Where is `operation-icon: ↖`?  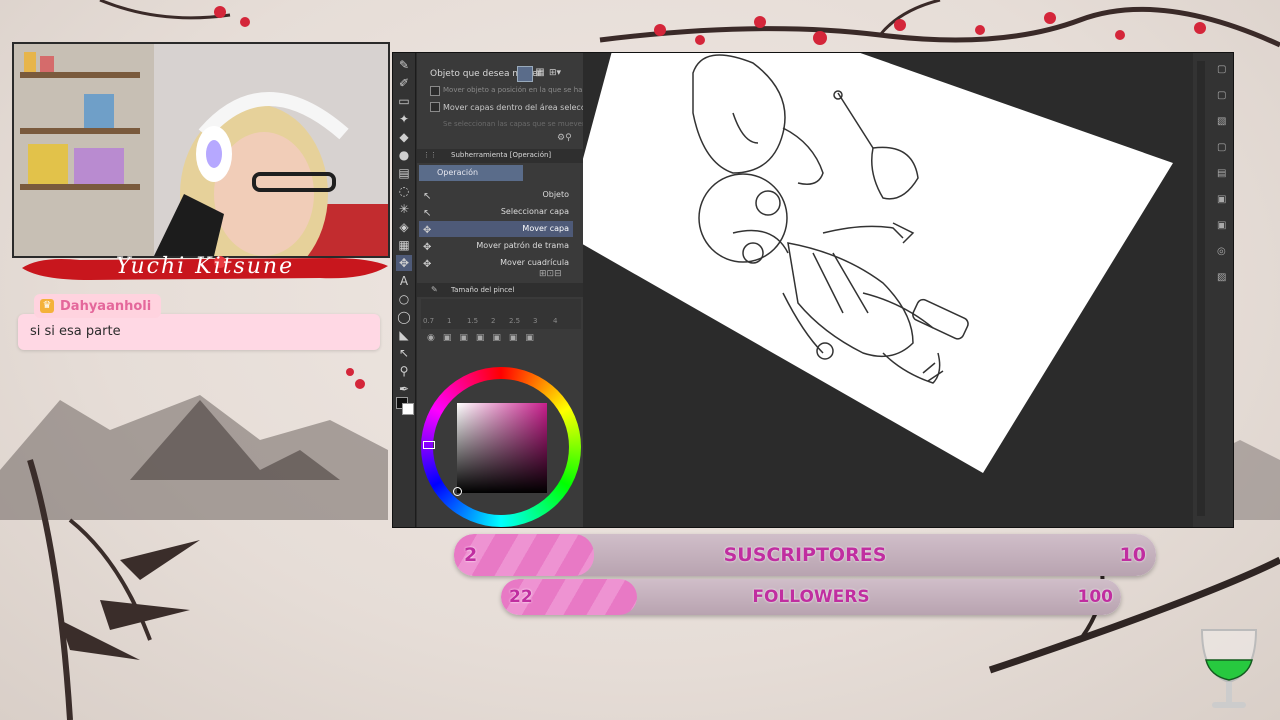 operation-icon: ↖ is located at coordinates (404, 353).